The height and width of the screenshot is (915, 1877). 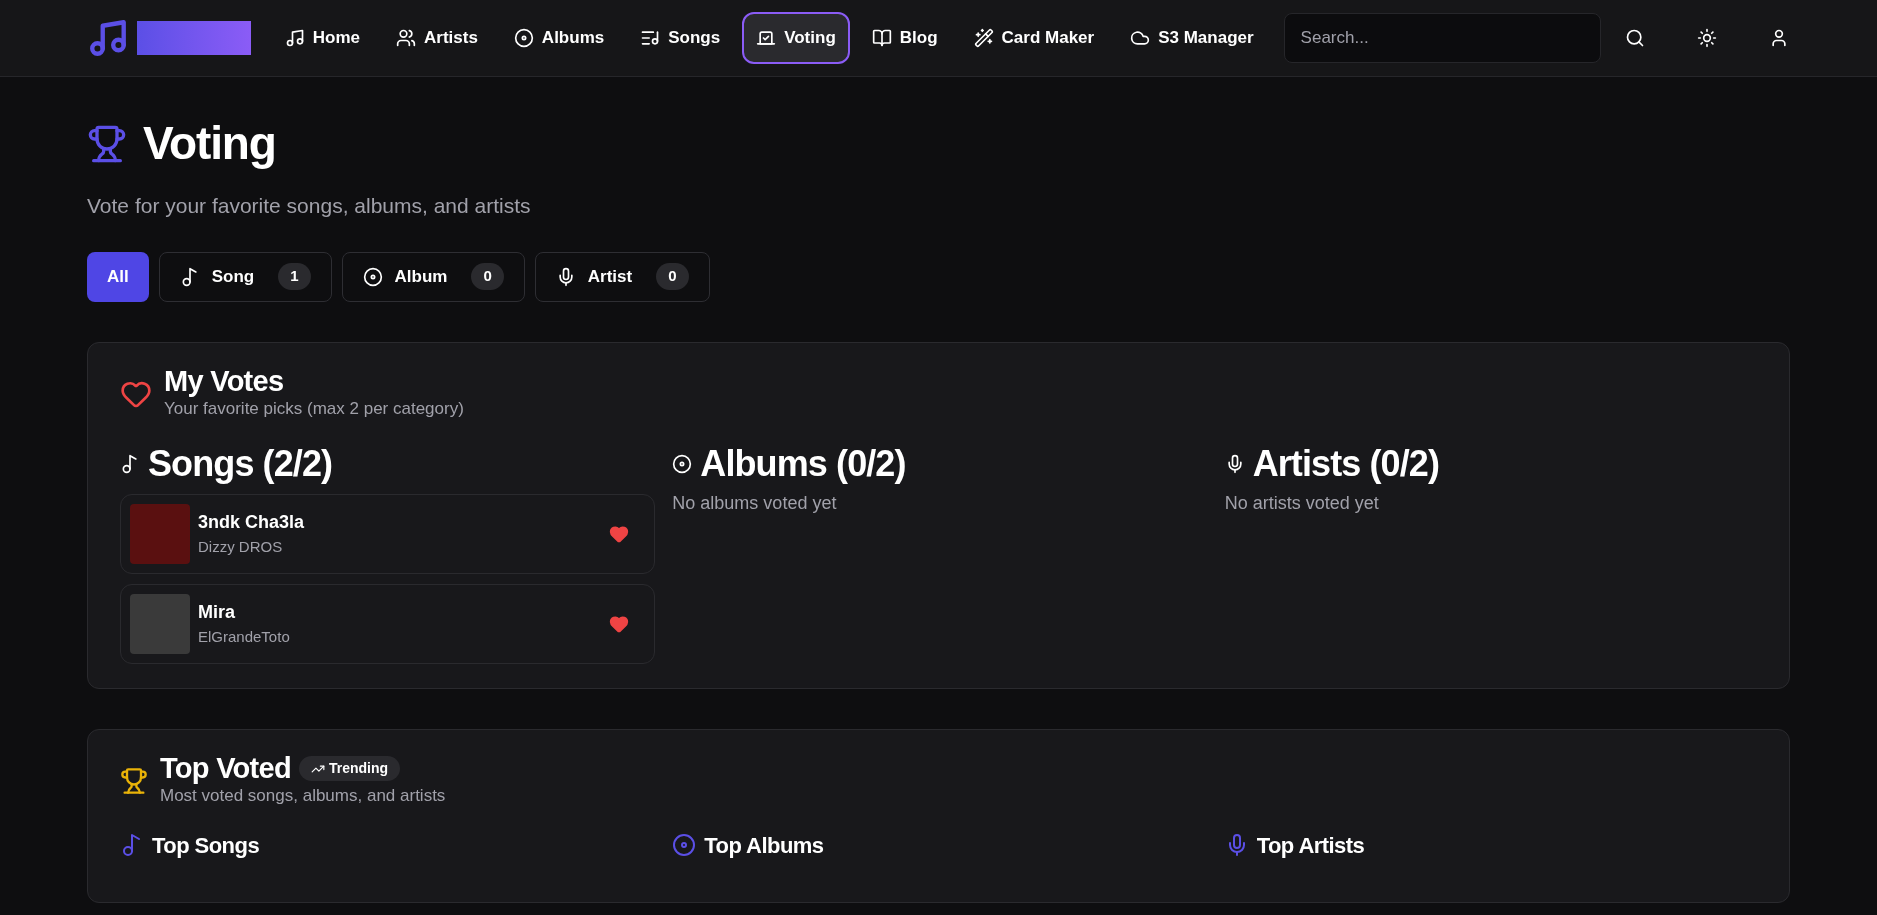 I want to click on song-card: 3ndk Cha3la Dizzy DROS, so click(x=387, y=534).